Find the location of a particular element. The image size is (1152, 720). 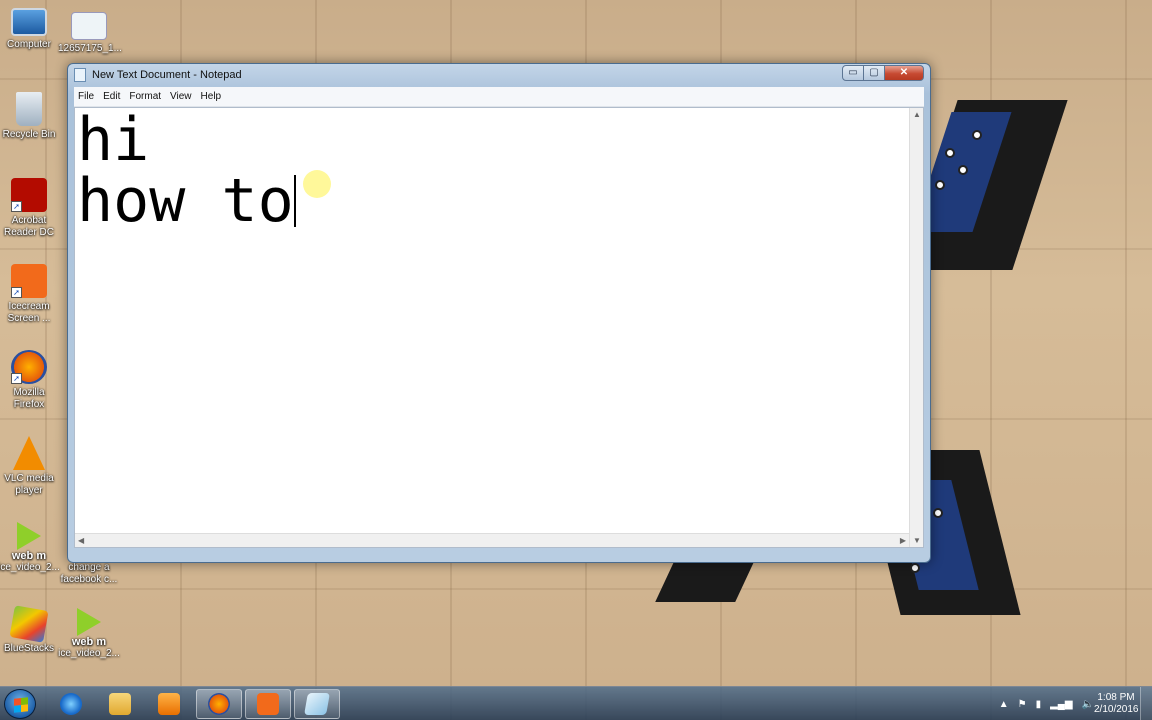

computer-icon is located at coordinates (29, 22).